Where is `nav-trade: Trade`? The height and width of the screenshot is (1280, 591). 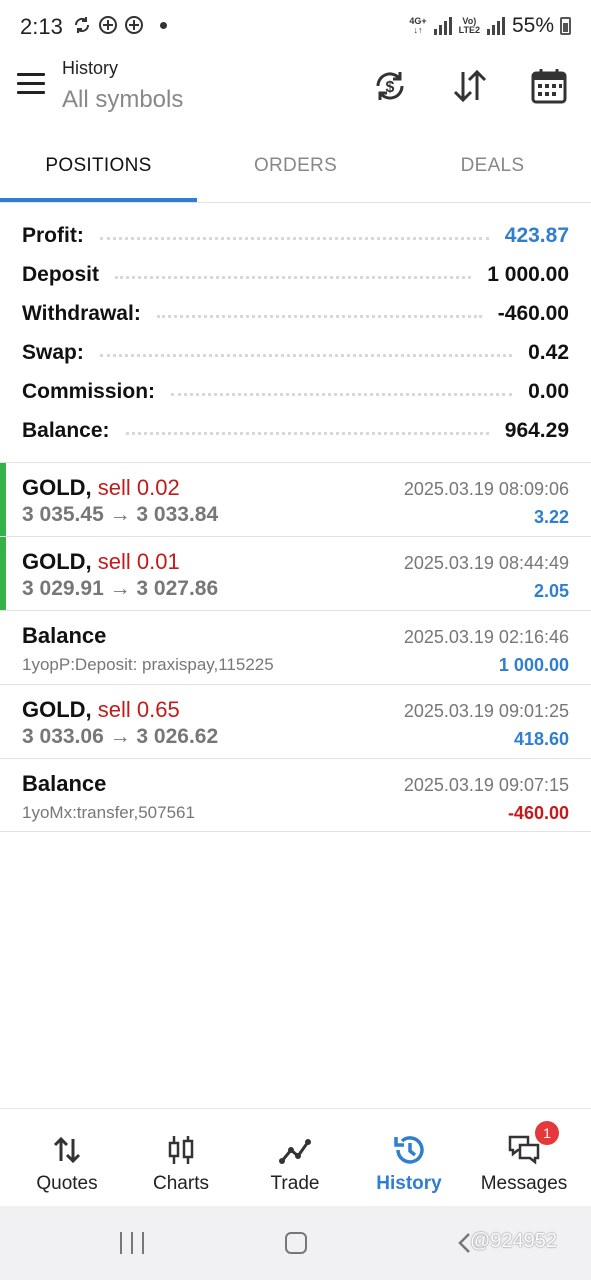
nav-trade: Trade is located at coordinates (295, 1158).